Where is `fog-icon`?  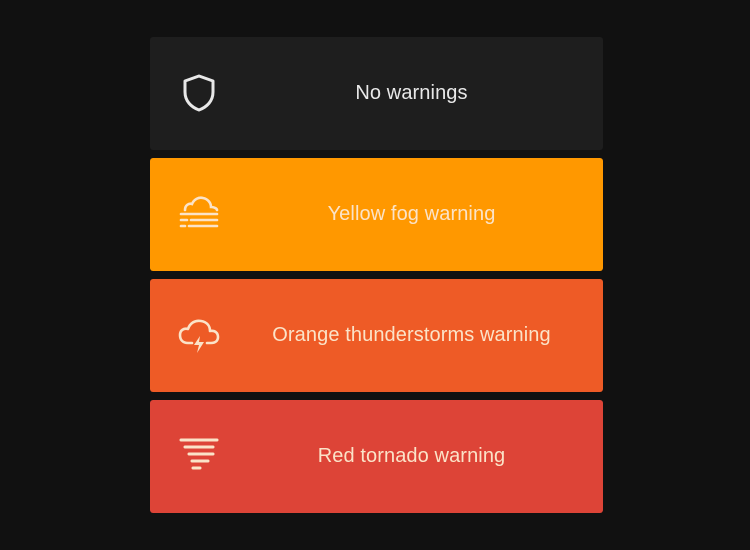 fog-icon is located at coordinates (199, 212).